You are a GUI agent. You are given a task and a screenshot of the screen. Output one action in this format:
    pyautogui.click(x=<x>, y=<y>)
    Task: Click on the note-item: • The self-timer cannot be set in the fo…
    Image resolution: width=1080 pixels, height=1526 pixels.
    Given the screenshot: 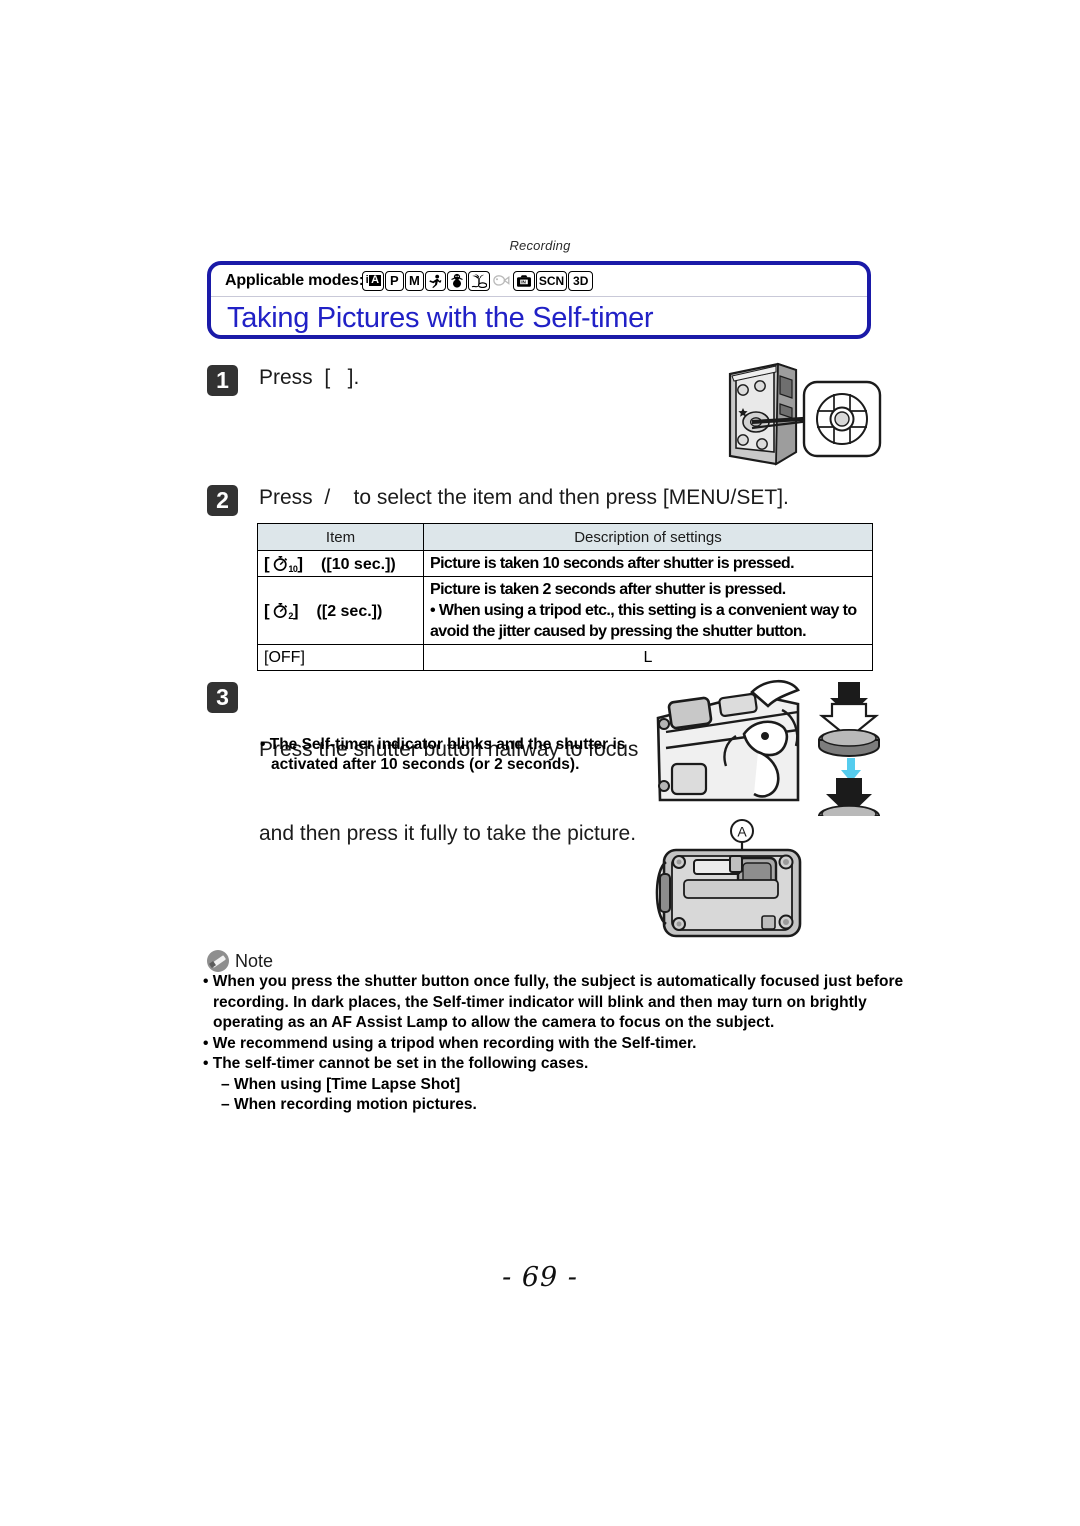 What is the action you would take?
    pyautogui.click(x=396, y=1063)
    